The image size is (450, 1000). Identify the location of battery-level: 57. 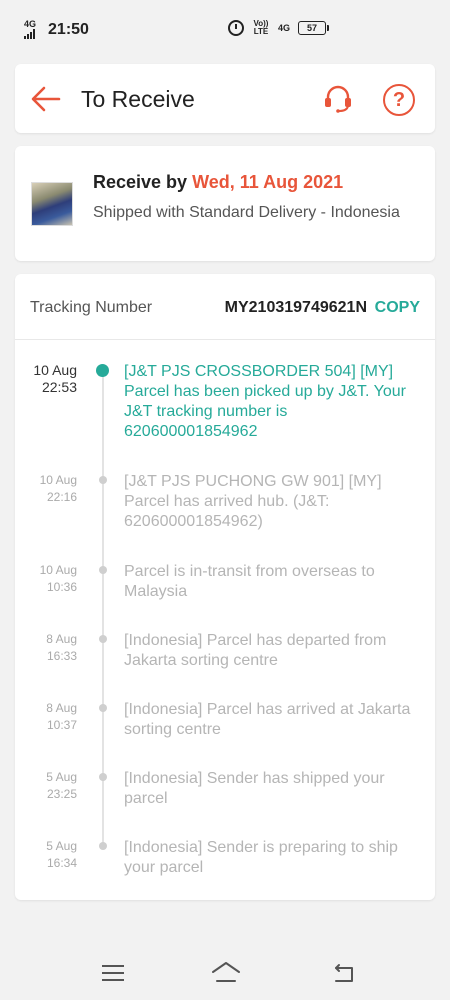
(311, 28).